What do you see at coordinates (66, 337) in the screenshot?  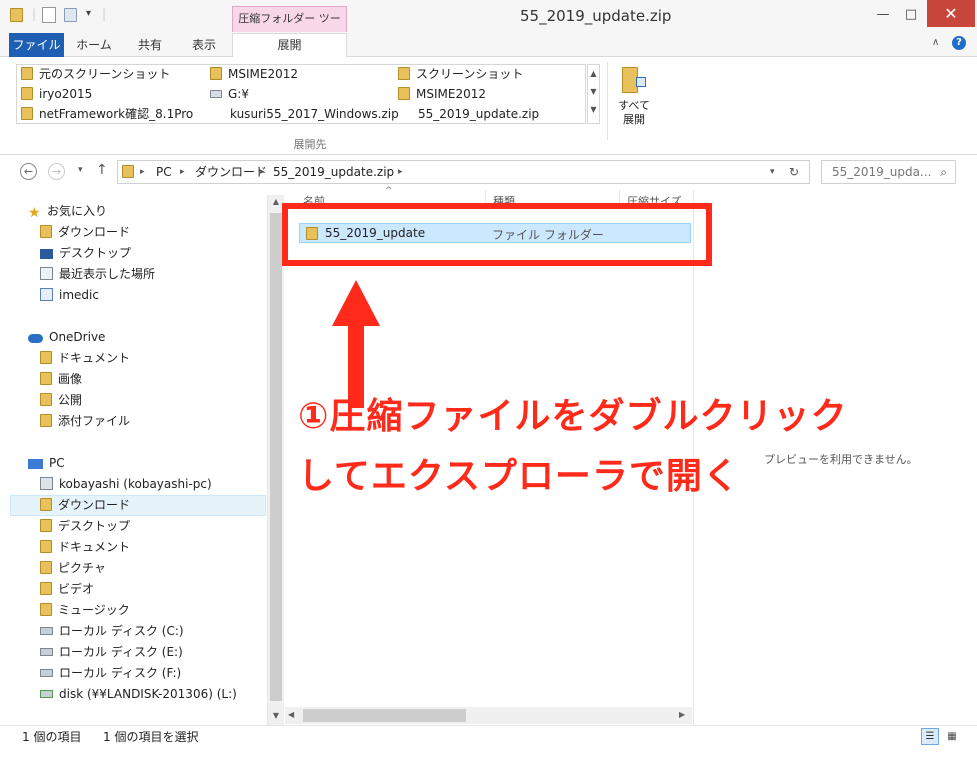 I see `nav-onedrive: OneDrive` at bounding box center [66, 337].